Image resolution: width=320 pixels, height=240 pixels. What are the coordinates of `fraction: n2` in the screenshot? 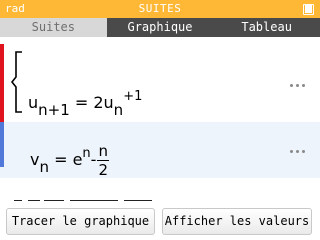 It's located at (103, 160).